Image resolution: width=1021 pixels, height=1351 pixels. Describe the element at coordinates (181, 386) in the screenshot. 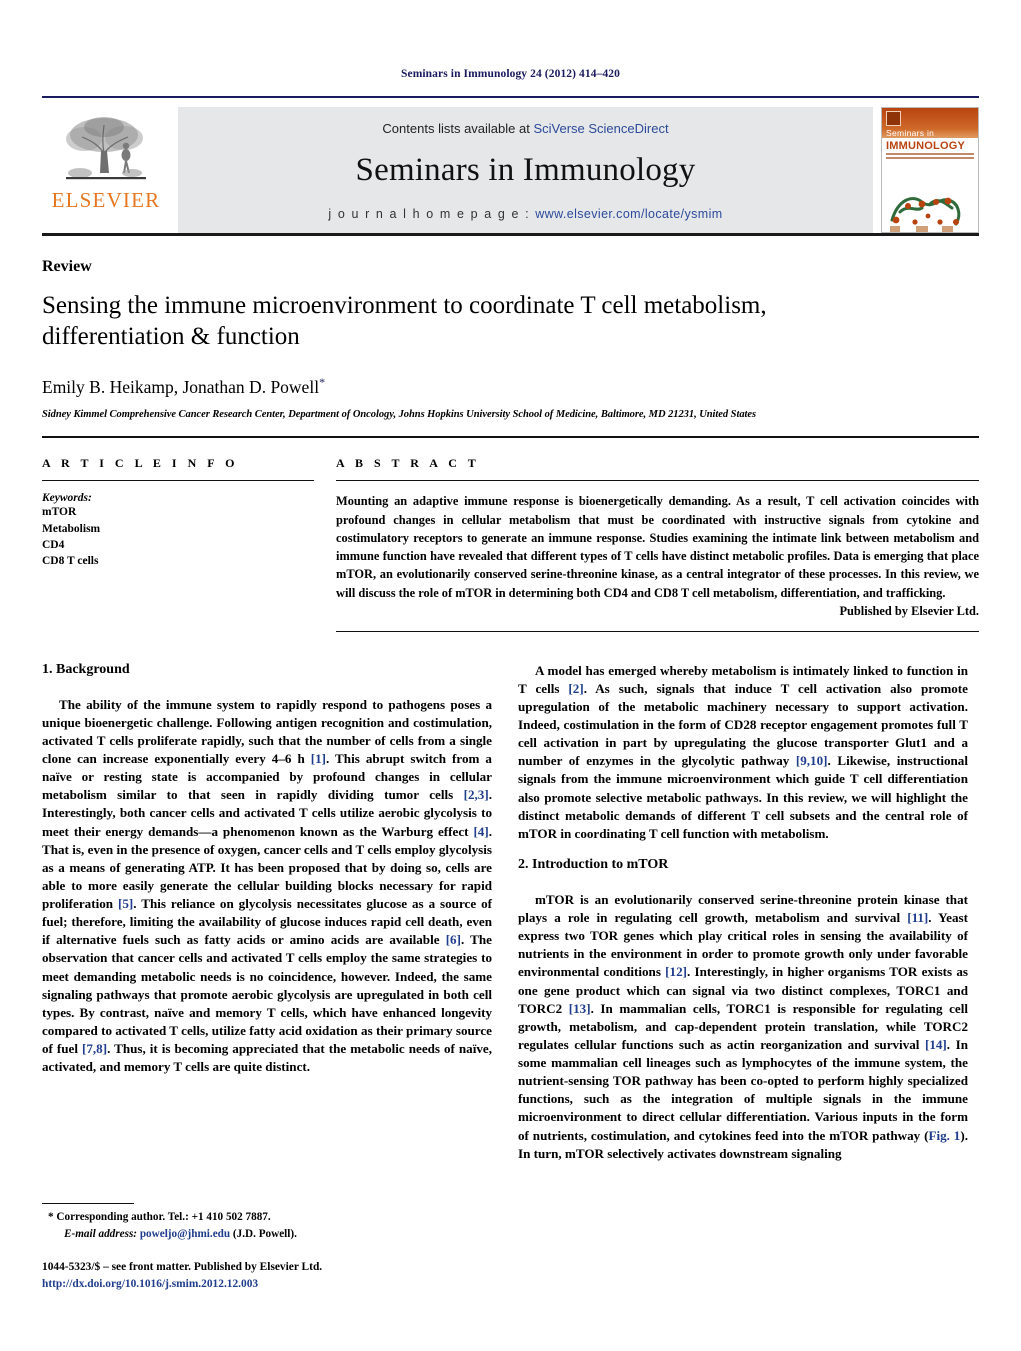

I see `author-names: Emily B. Heikamp, Jonathan D. Powell` at that location.